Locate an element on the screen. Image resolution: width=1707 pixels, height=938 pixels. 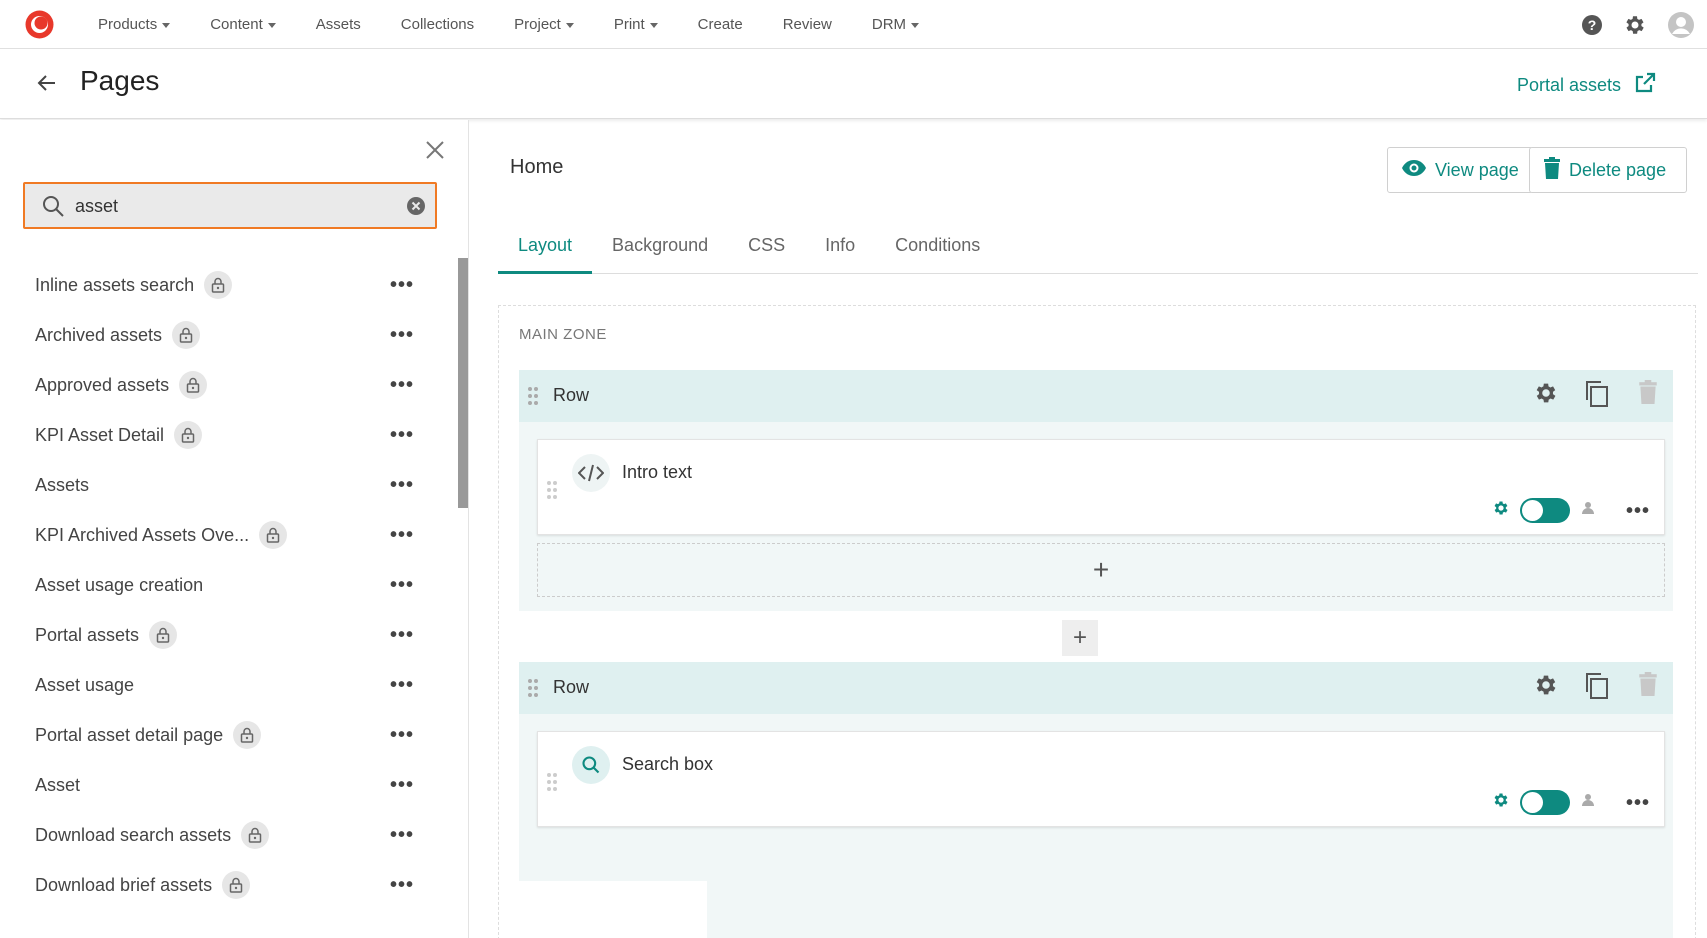
page-list-item-label: Portal asset detail page is located at coordinates (129, 734).